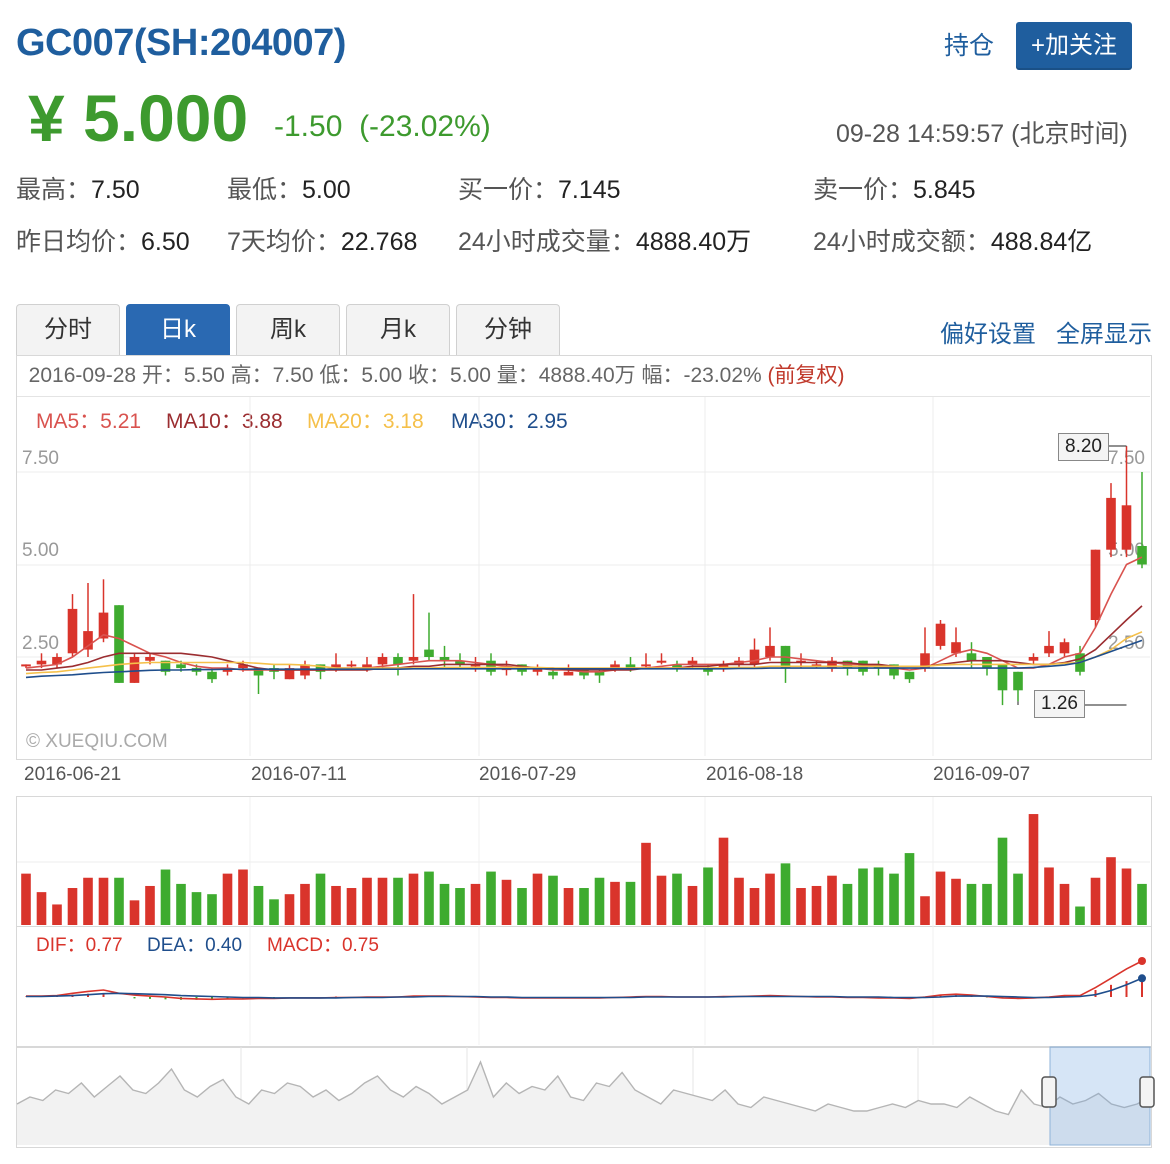 This screenshot has height=1164, width=1170. What do you see at coordinates (584, 638) in the screenshot?
I see `ma10-line` at bounding box center [584, 638].